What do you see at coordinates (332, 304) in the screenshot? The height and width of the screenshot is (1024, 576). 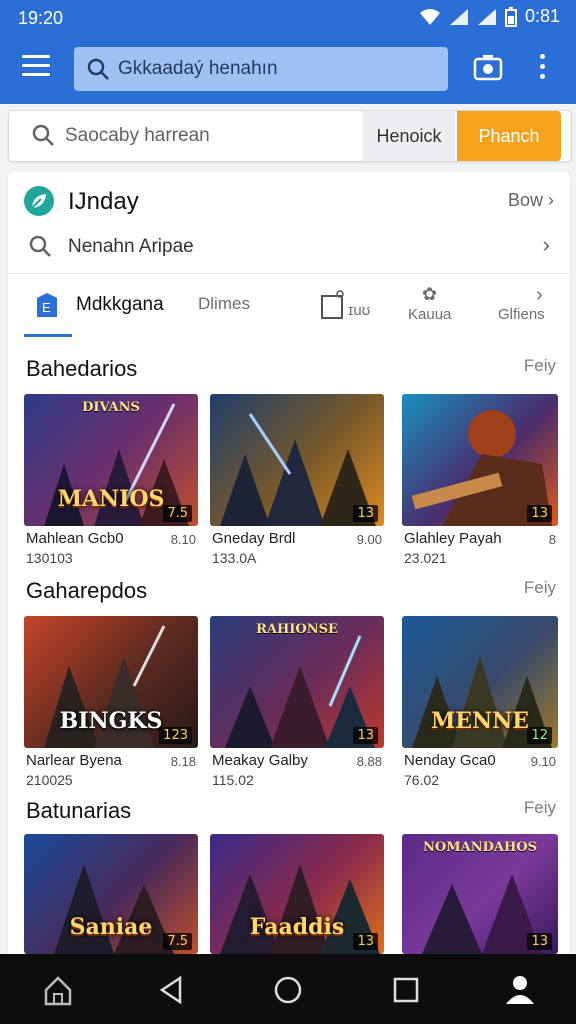 I see `tab-square-icon` at bounding box center [332, 304].